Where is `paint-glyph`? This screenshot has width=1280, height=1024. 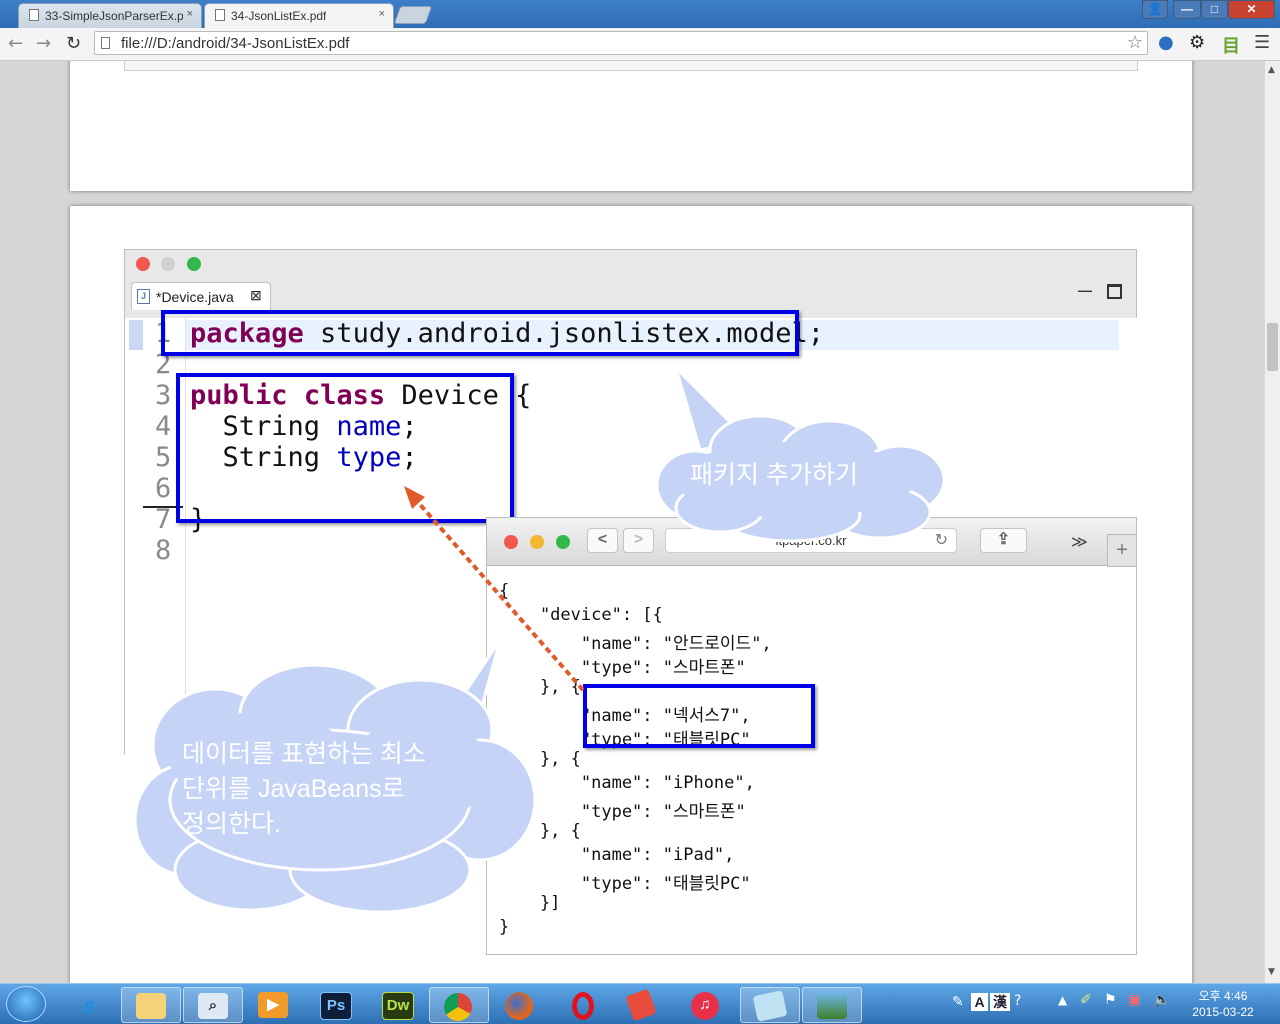 paint-glyph is located at coordinates (641, 1005).